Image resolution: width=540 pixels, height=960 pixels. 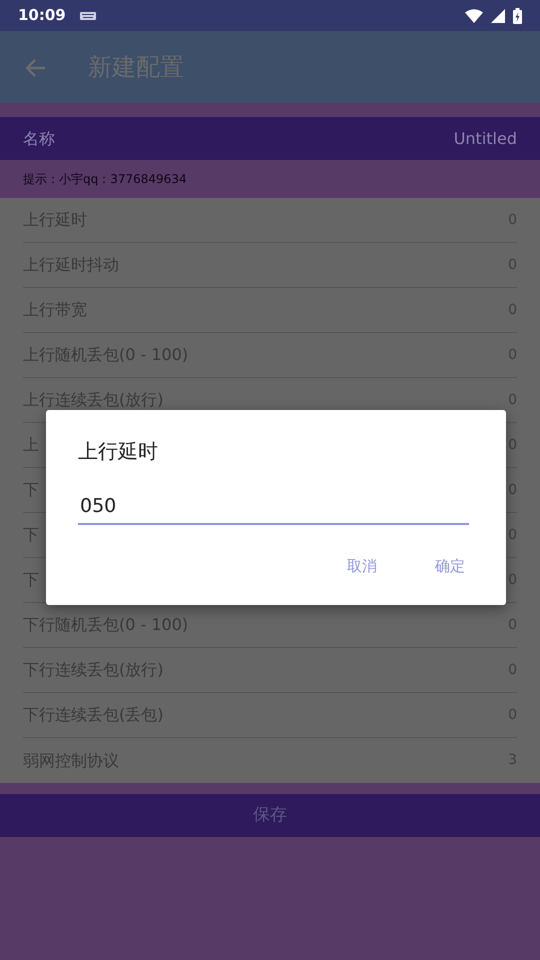 I want to click on setting-value: Untitled, so click(x=485, y=139).